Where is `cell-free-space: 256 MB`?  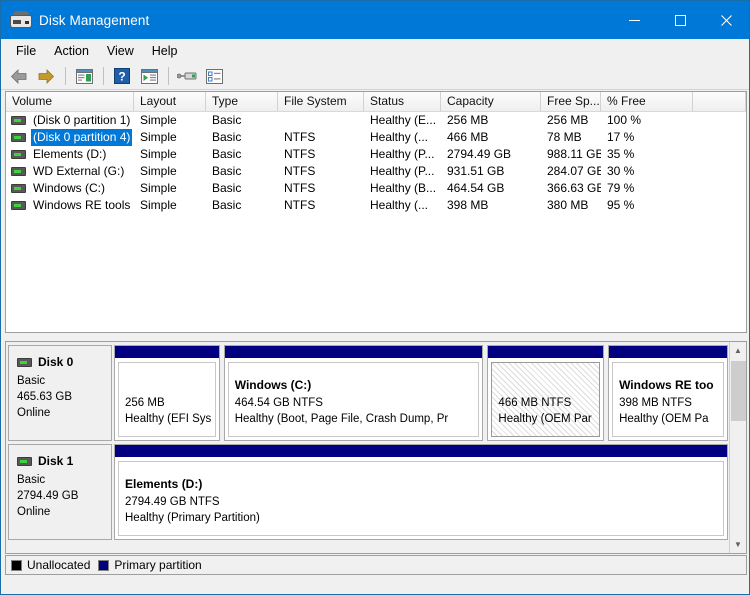 cell-free-space: 256 MB is located at coordinates (568, 120).